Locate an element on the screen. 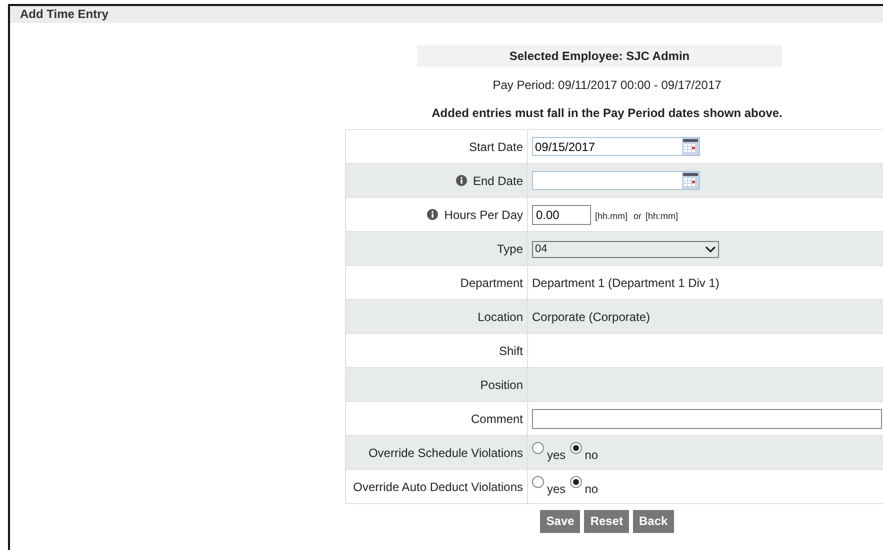  field-label: Position is located at coordinates (501, 385).